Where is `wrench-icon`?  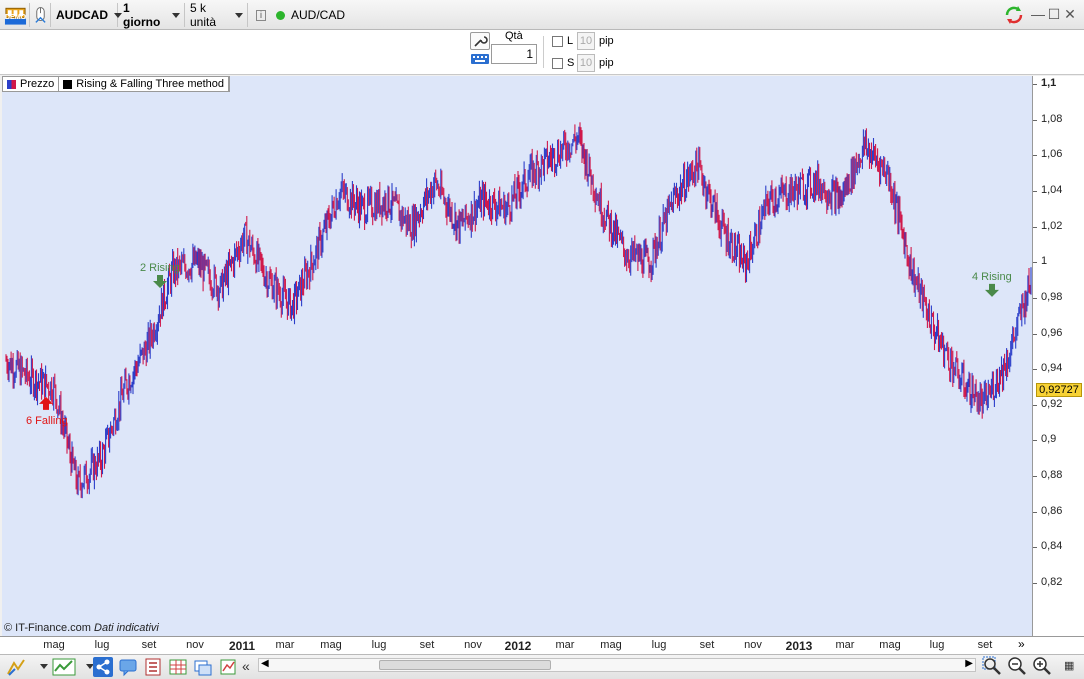 wrench-icon is located at coordinates (480, 41).